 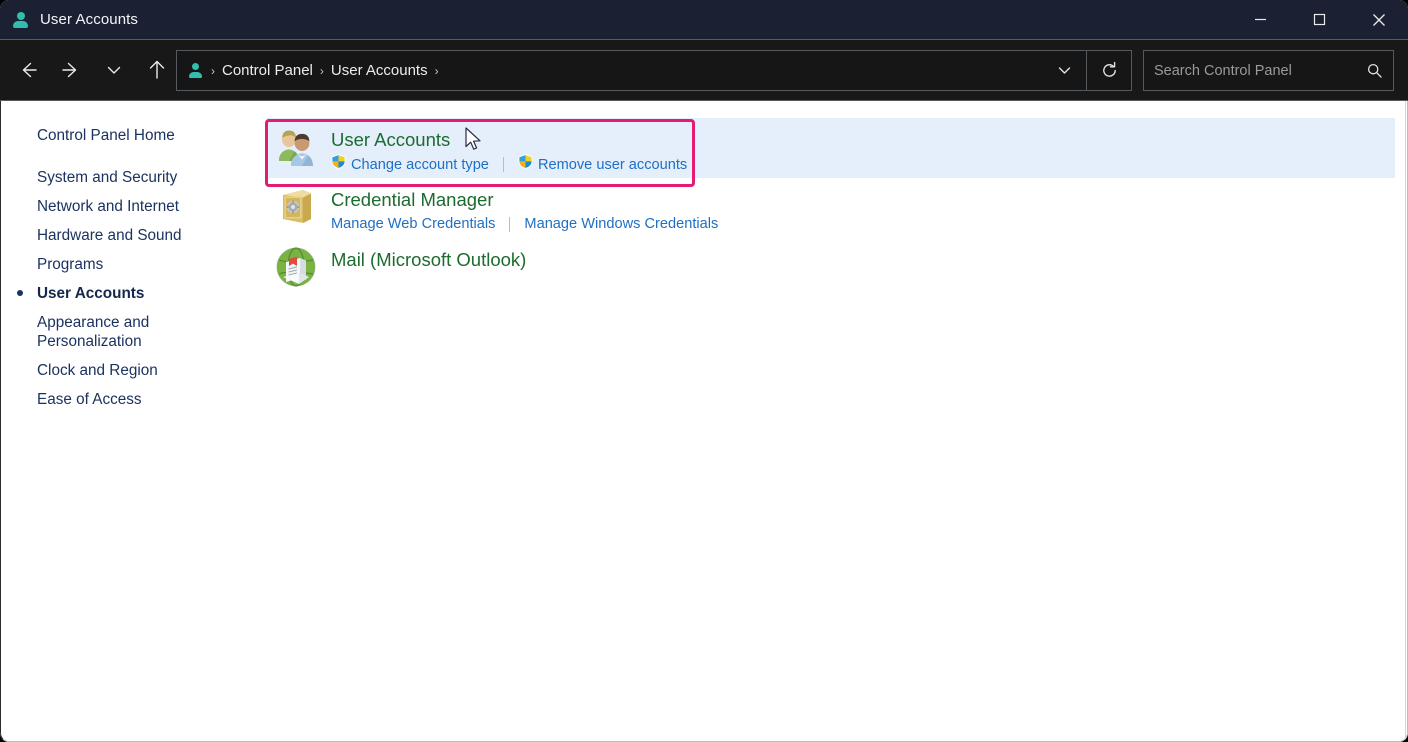 What do you see at coordinates (133, 177) in the screenshot?
I see `sidebar-item-system-and-security: System and Security` at bounding box center [133, 177].